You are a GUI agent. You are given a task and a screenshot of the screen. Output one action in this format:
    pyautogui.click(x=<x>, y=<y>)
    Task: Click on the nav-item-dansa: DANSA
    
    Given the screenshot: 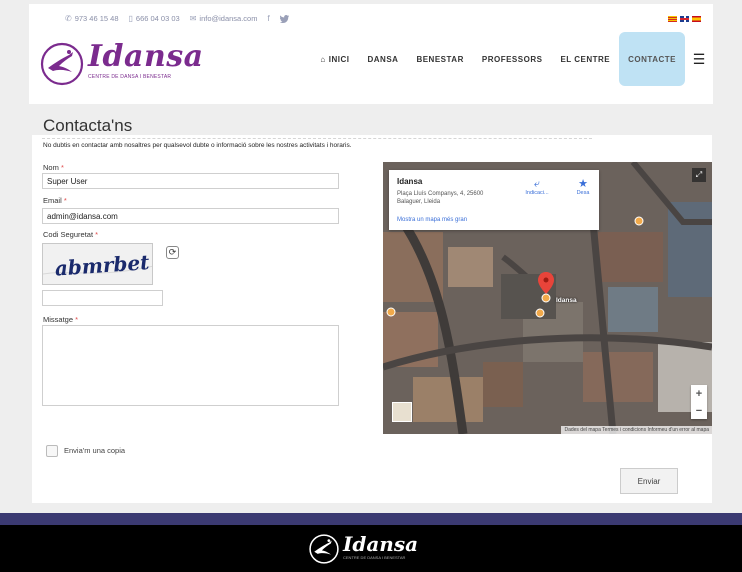 What is the action you would take?
    pyautogui.click(x=382, y=59)
    